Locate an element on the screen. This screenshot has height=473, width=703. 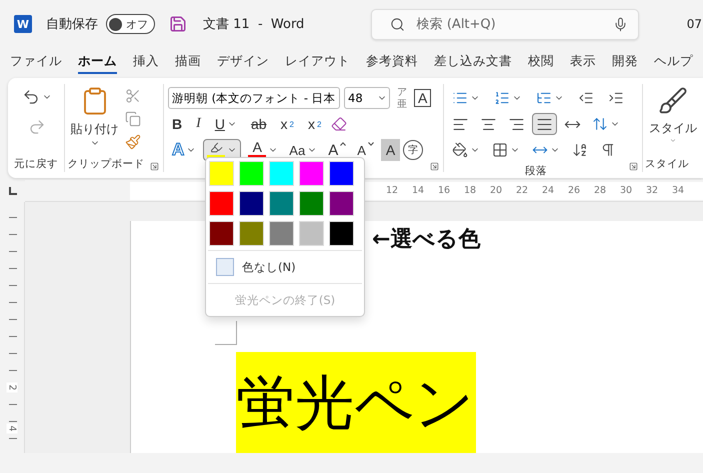
ruler-number: 34 is located at coordinates (678, 190).